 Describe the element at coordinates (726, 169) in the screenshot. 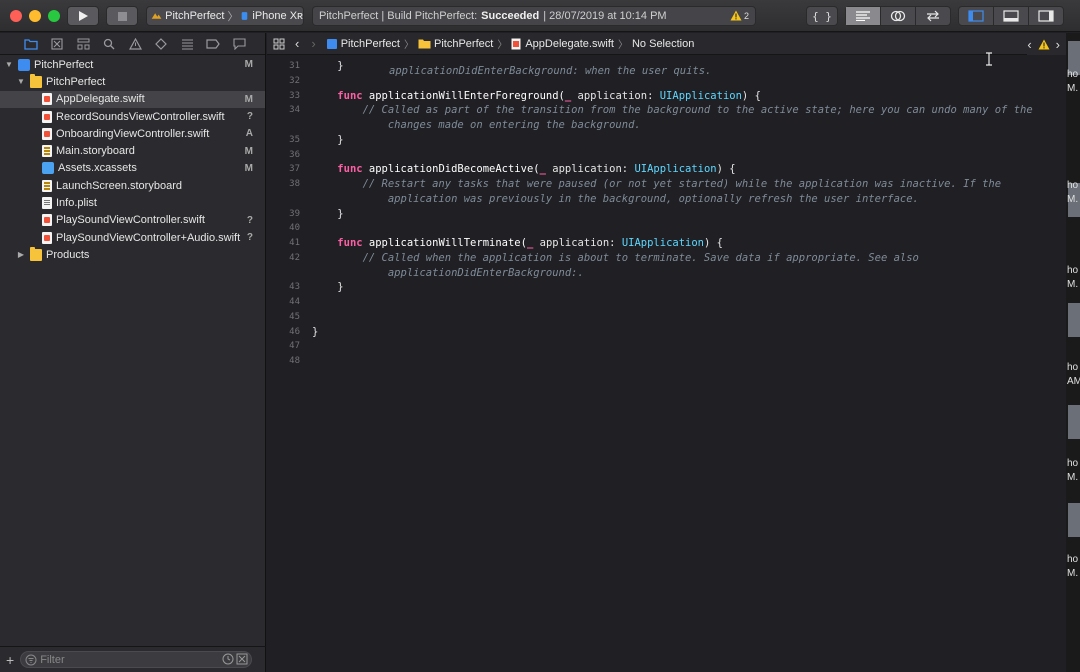

I see `code-token: ) {` at that location.